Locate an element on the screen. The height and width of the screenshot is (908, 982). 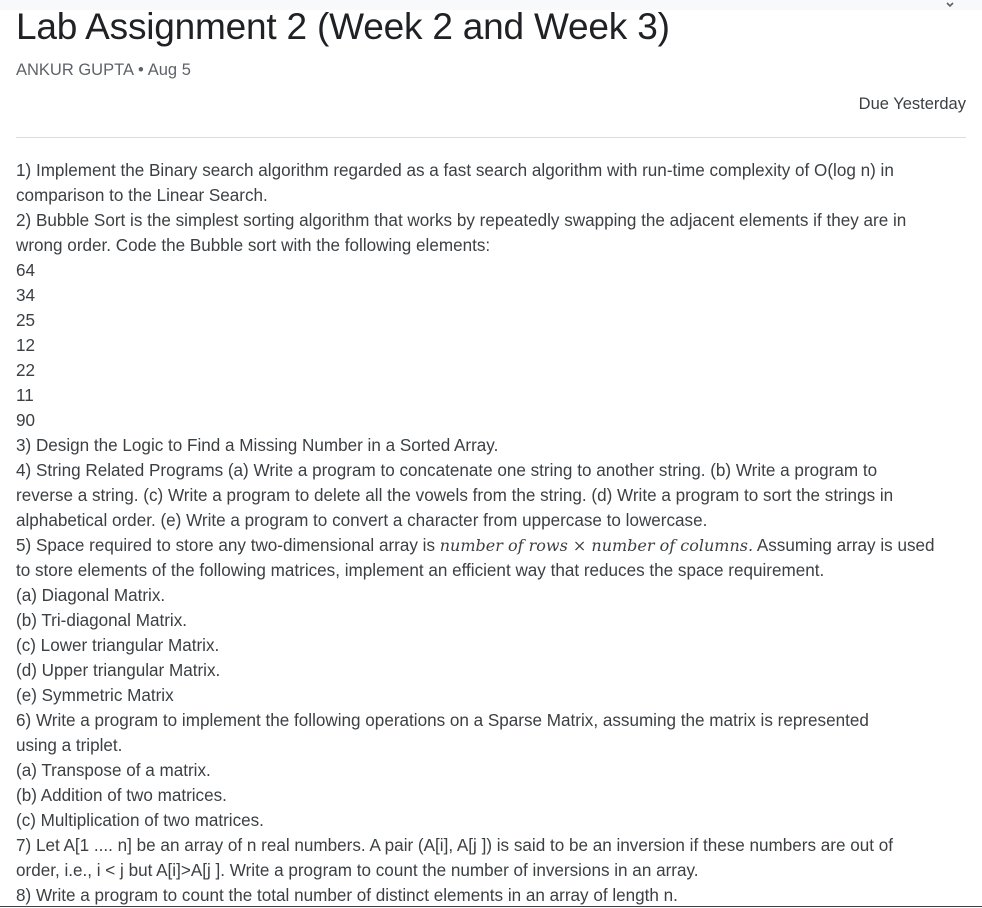
element-value: 12 is located at coordinates (26, 345).